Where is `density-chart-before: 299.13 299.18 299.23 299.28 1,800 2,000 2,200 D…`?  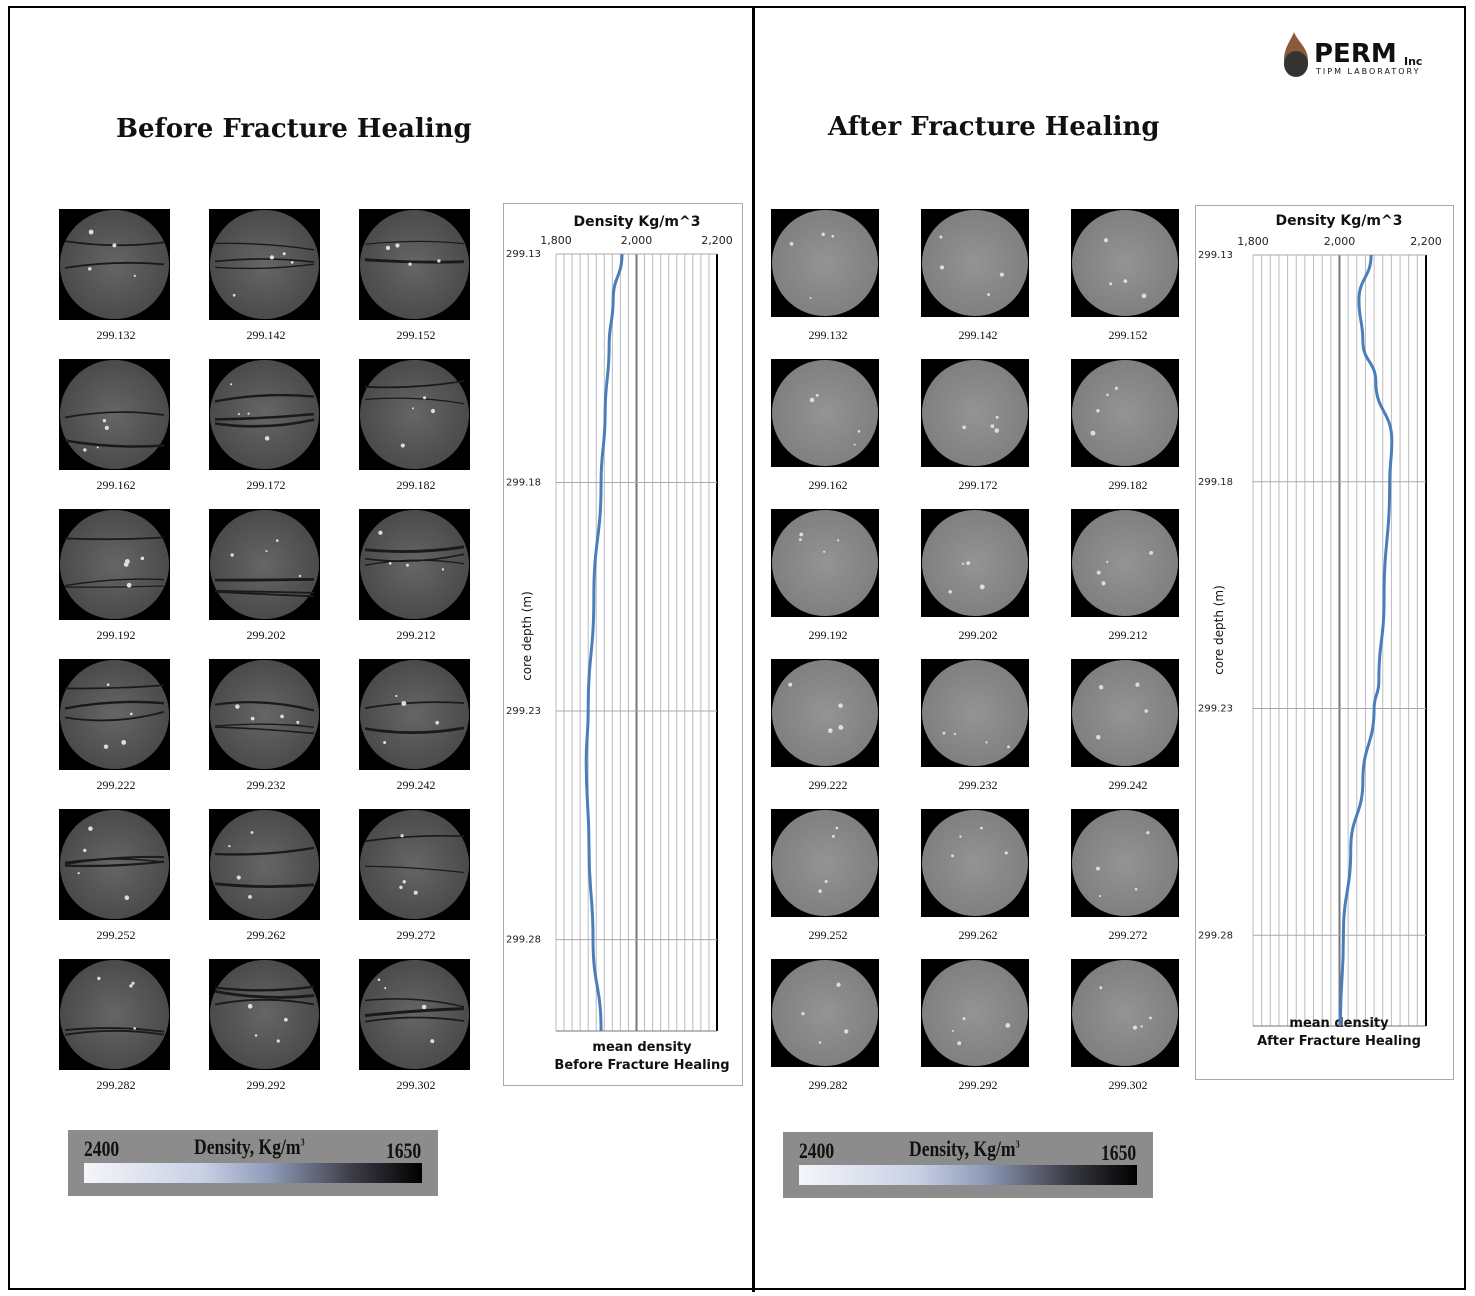 density-chart-before: 299.13 299.18 299.23 299.28 1,800 2,000 2,200 D… is located at coordinates (623, 644).